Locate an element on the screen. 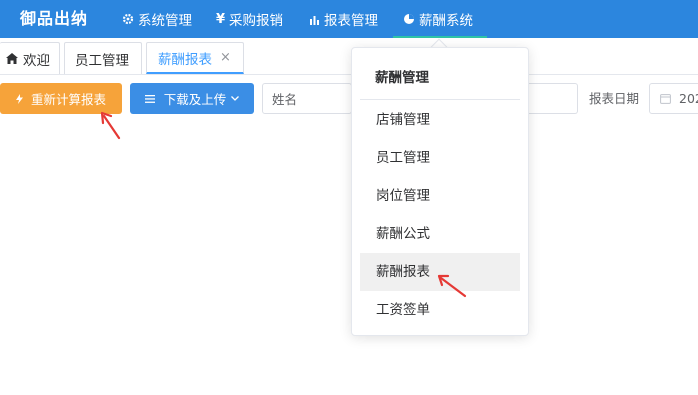 This screenshot has height=395, width=698. name-search-input-tail is located at coordinates (553, 98).